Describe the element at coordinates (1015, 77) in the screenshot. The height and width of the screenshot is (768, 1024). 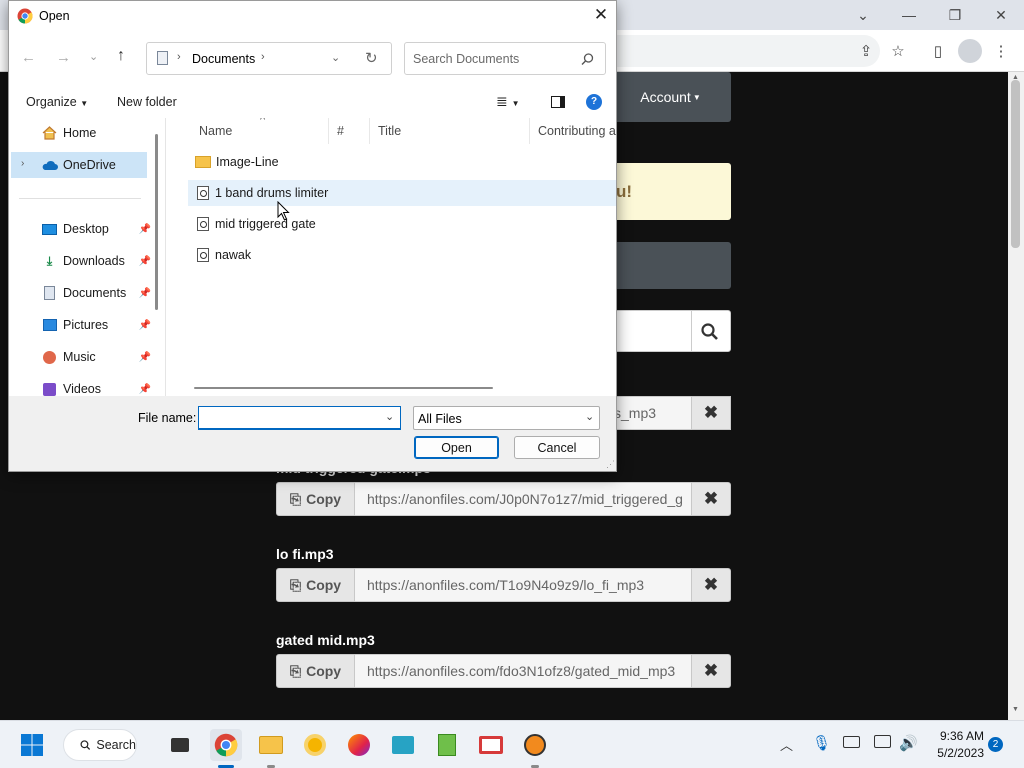
I see `scroll-up-icon: ▲` at that location.